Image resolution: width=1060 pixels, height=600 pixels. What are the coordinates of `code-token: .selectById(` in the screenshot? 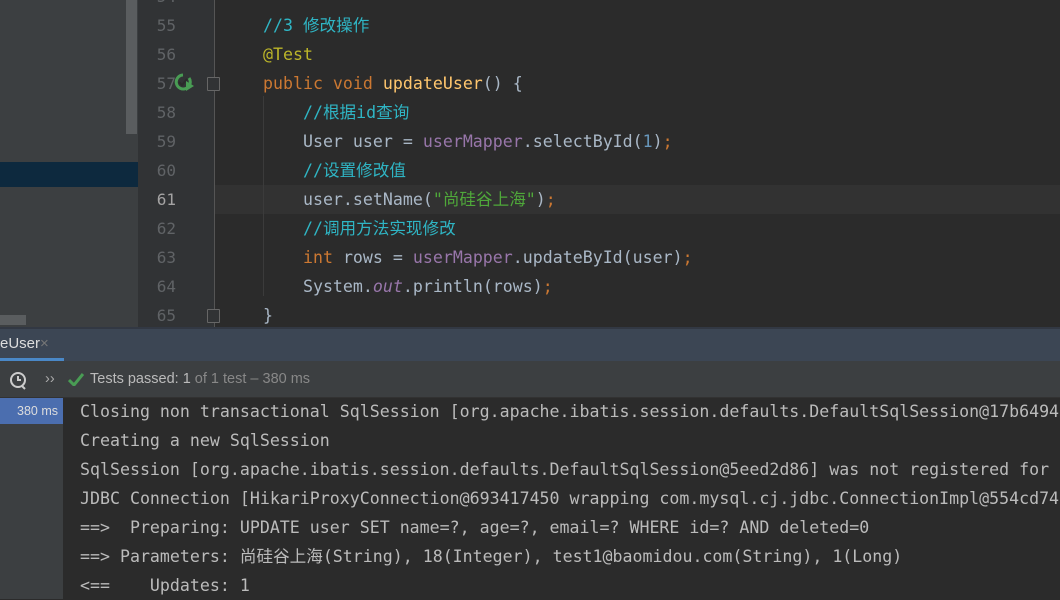 It's located at (582, 141).